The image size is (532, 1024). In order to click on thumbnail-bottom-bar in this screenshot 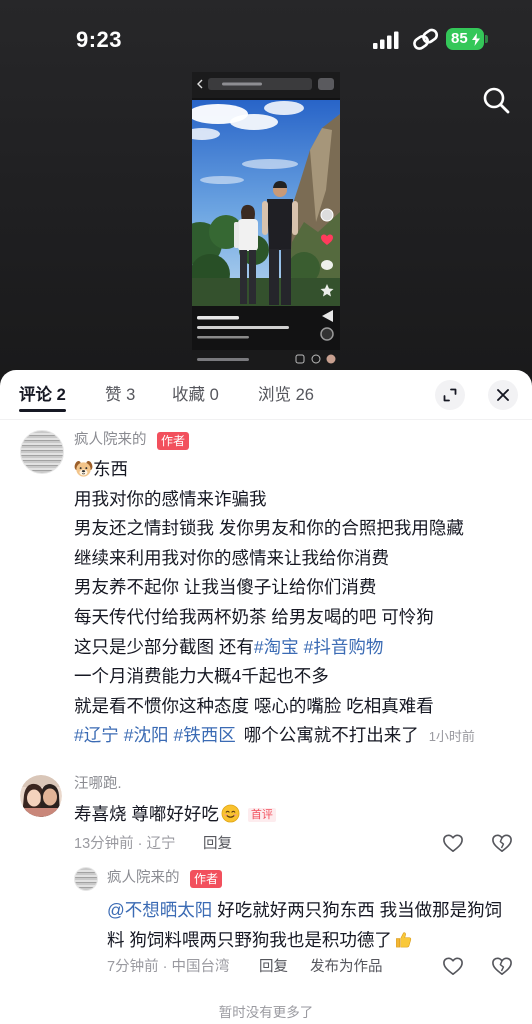, I will do `click(266, 360)`.